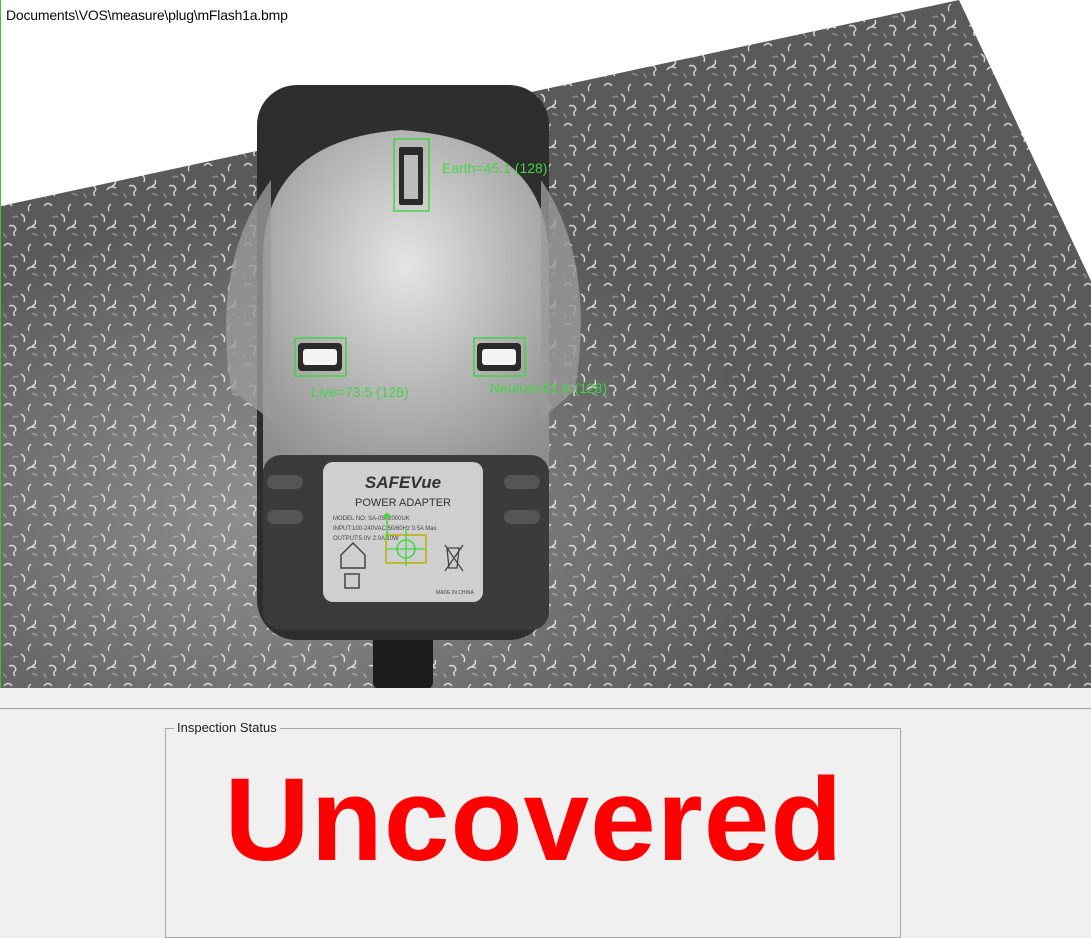  I want to click on inspection-status-value: Uncovered, so click(534, 820).